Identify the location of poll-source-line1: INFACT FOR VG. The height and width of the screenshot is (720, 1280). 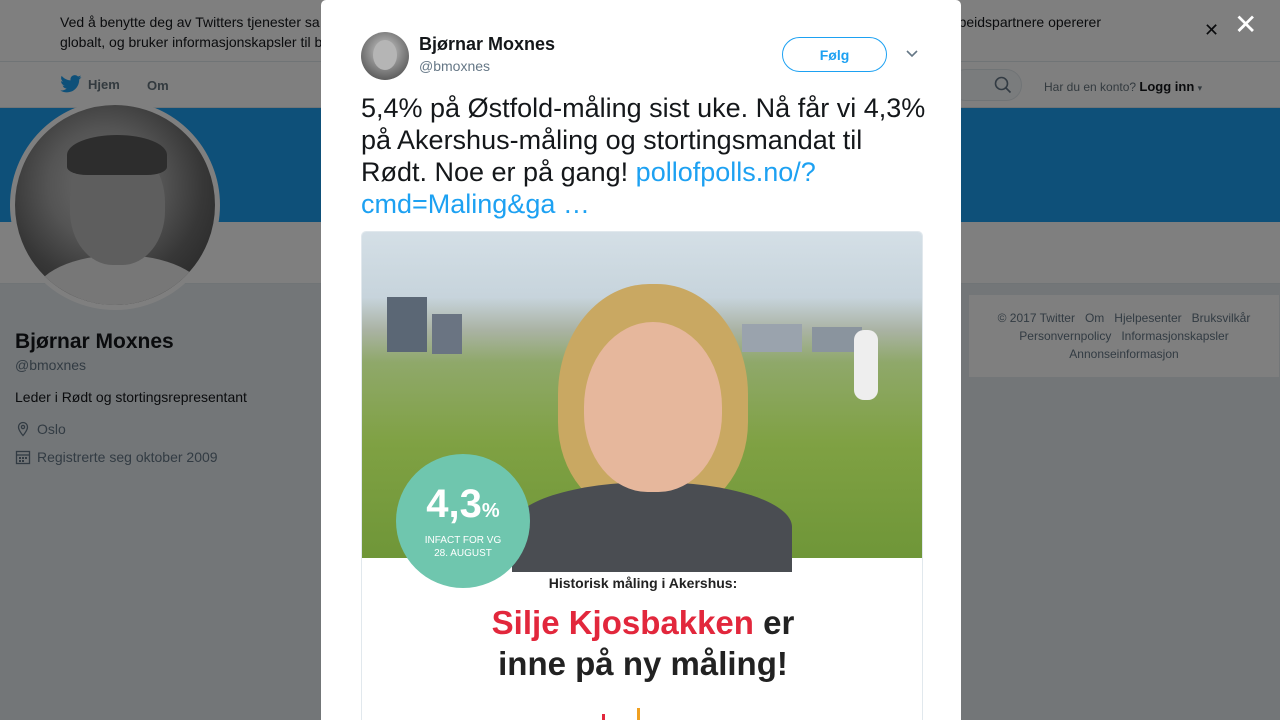
(463, 540).